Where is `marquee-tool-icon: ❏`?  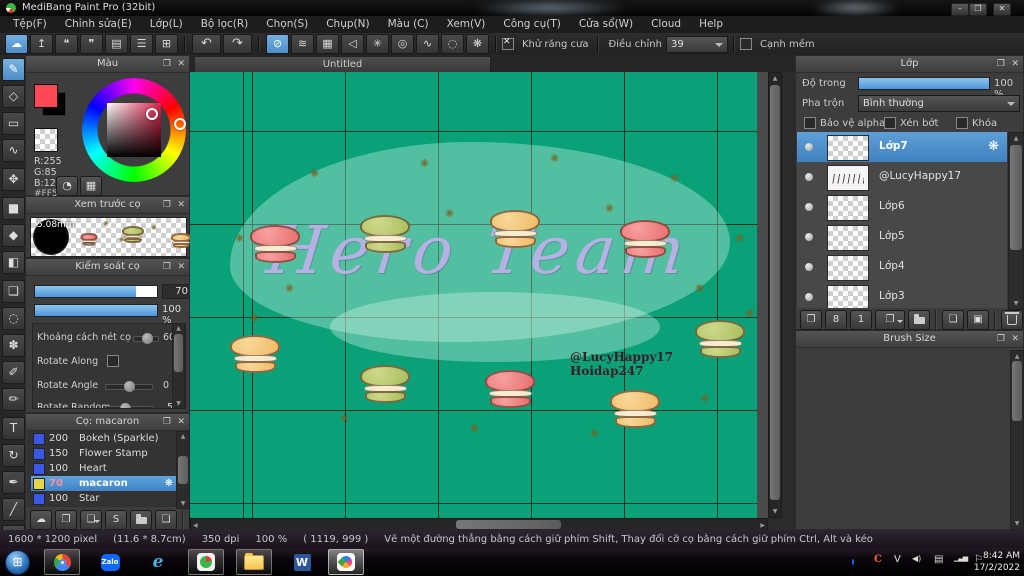 marquee-tool-icon: ❏ is located at coordinates (13, 291).